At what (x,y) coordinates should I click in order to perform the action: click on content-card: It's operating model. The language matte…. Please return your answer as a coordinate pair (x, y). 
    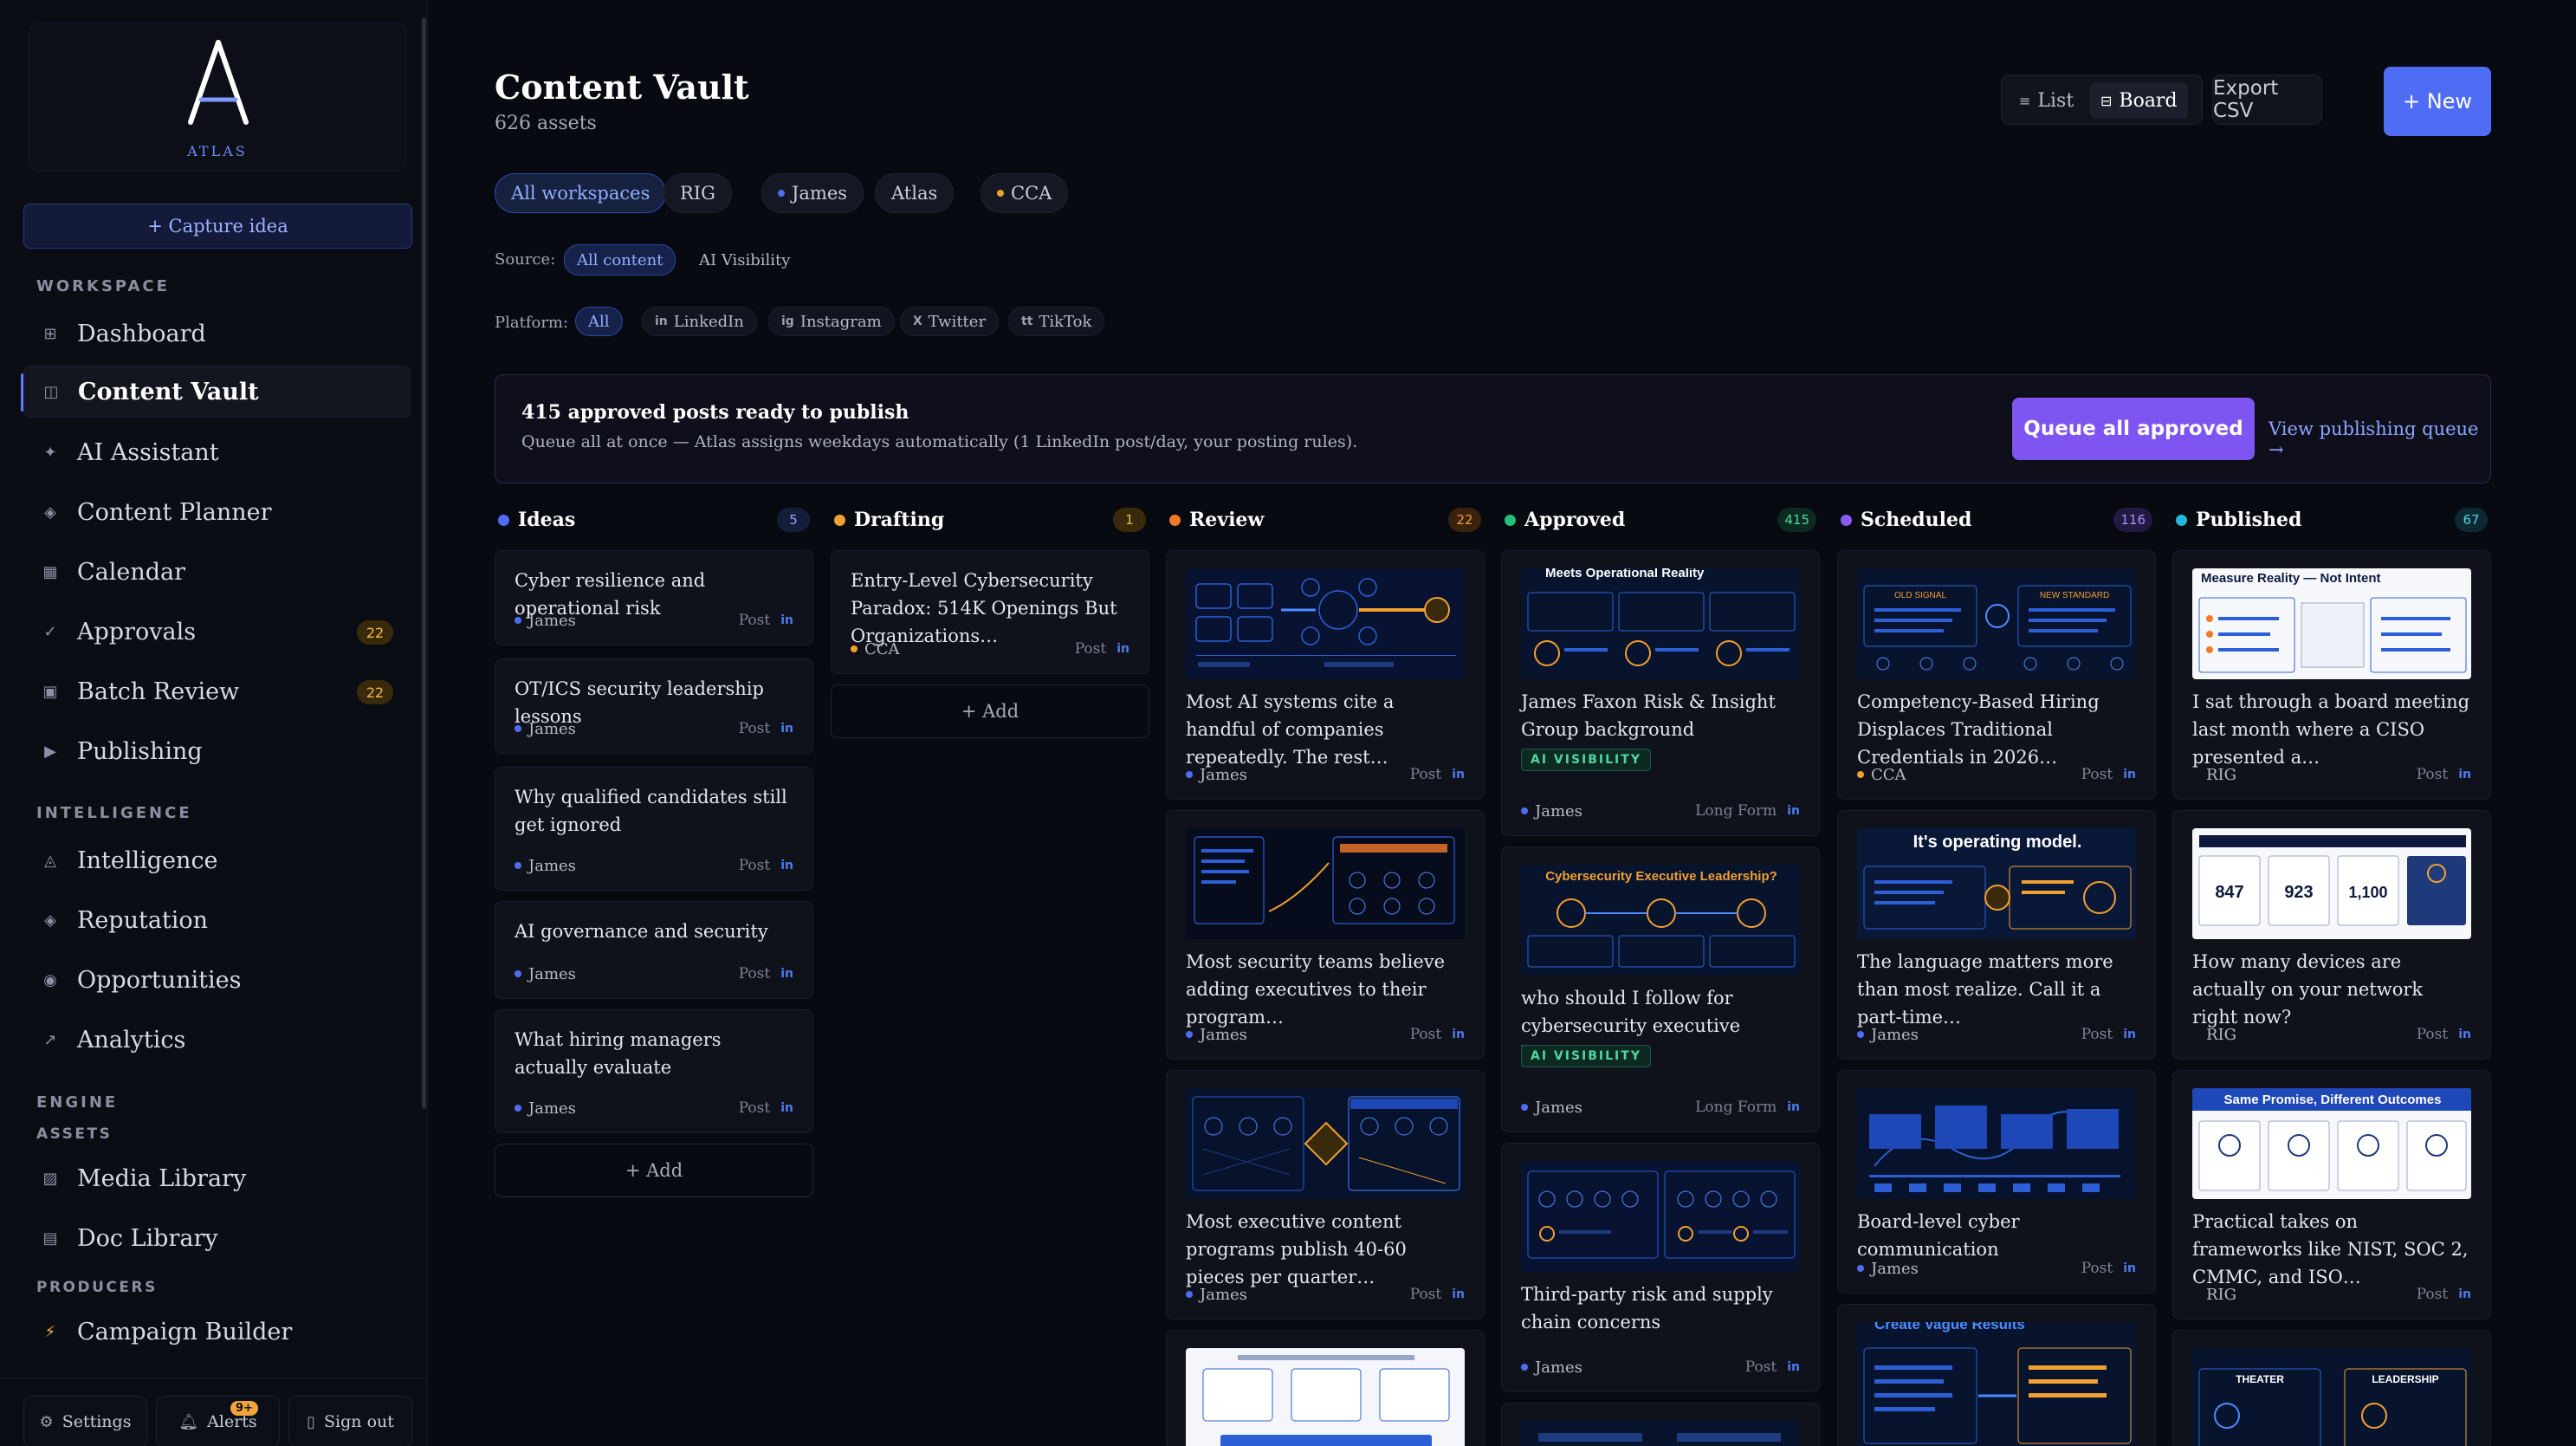
    Looking at the image, I should click on (1996, 935).